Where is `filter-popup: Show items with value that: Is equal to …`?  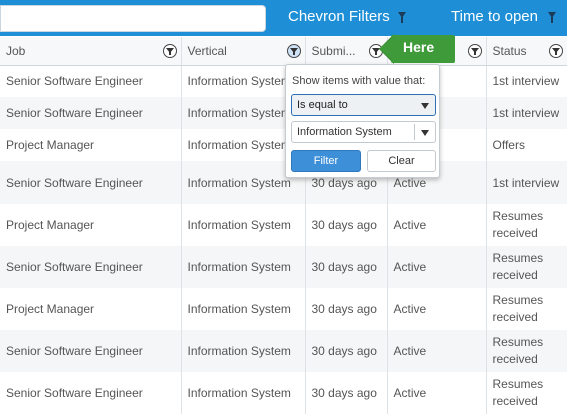 filter-popup: Show items with value that: Is equal to … is located at coordinates (362, 121).